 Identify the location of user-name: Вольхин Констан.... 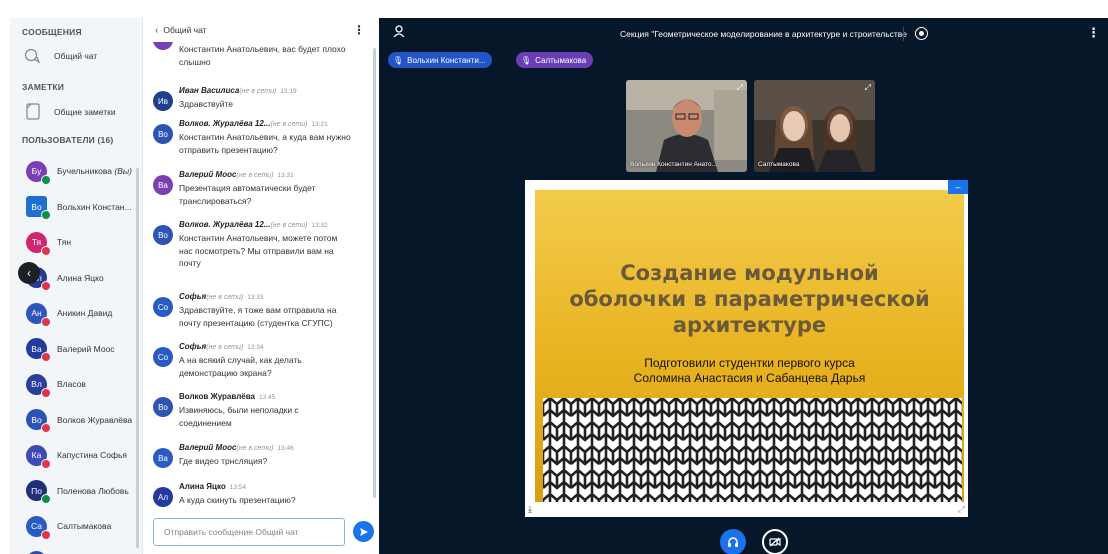
(99, 207).